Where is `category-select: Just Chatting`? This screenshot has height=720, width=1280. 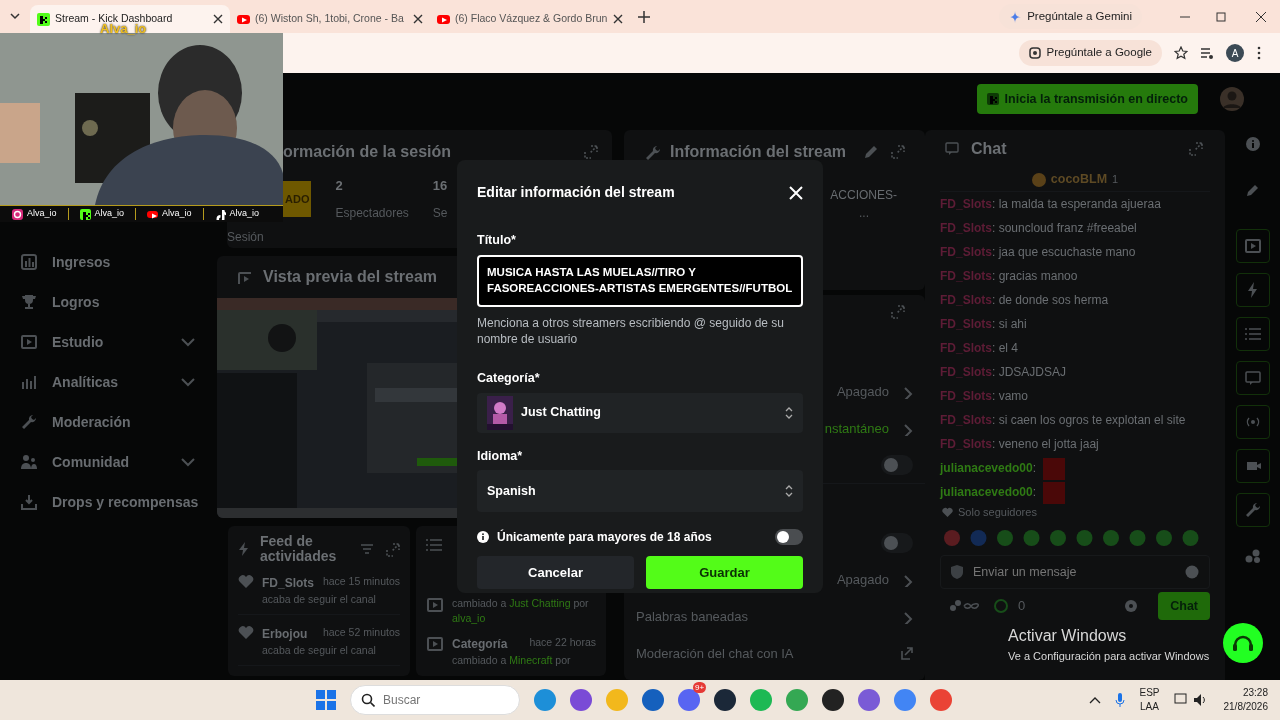
category-select: Just Chatting is located at coordinates (640, 412).